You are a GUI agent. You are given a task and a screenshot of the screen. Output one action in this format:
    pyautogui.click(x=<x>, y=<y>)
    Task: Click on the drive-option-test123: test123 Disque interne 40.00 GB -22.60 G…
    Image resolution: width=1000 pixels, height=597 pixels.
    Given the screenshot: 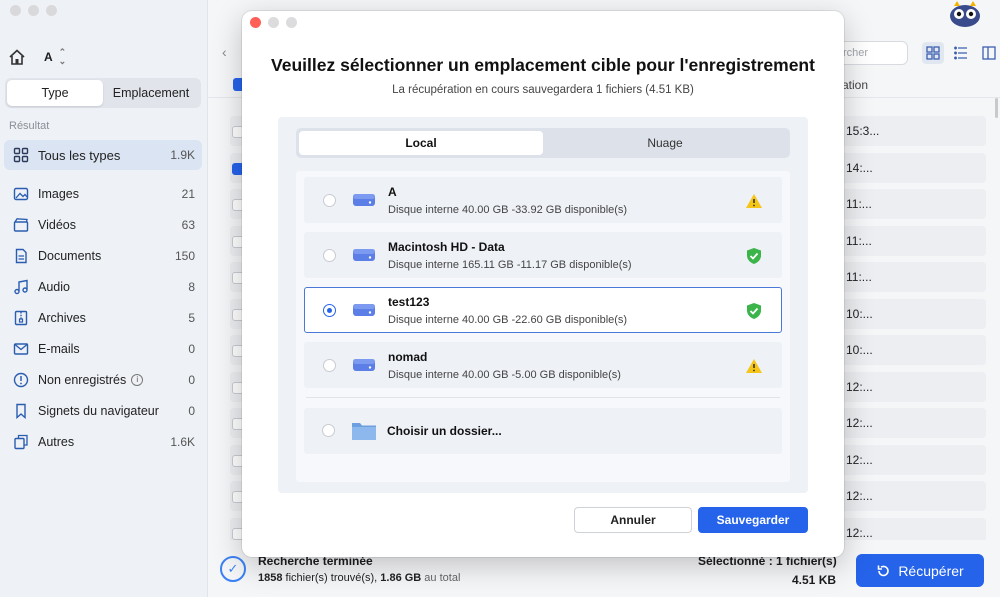 What is the action you would take?
    pyautogui.click(x=543, y=310)
    